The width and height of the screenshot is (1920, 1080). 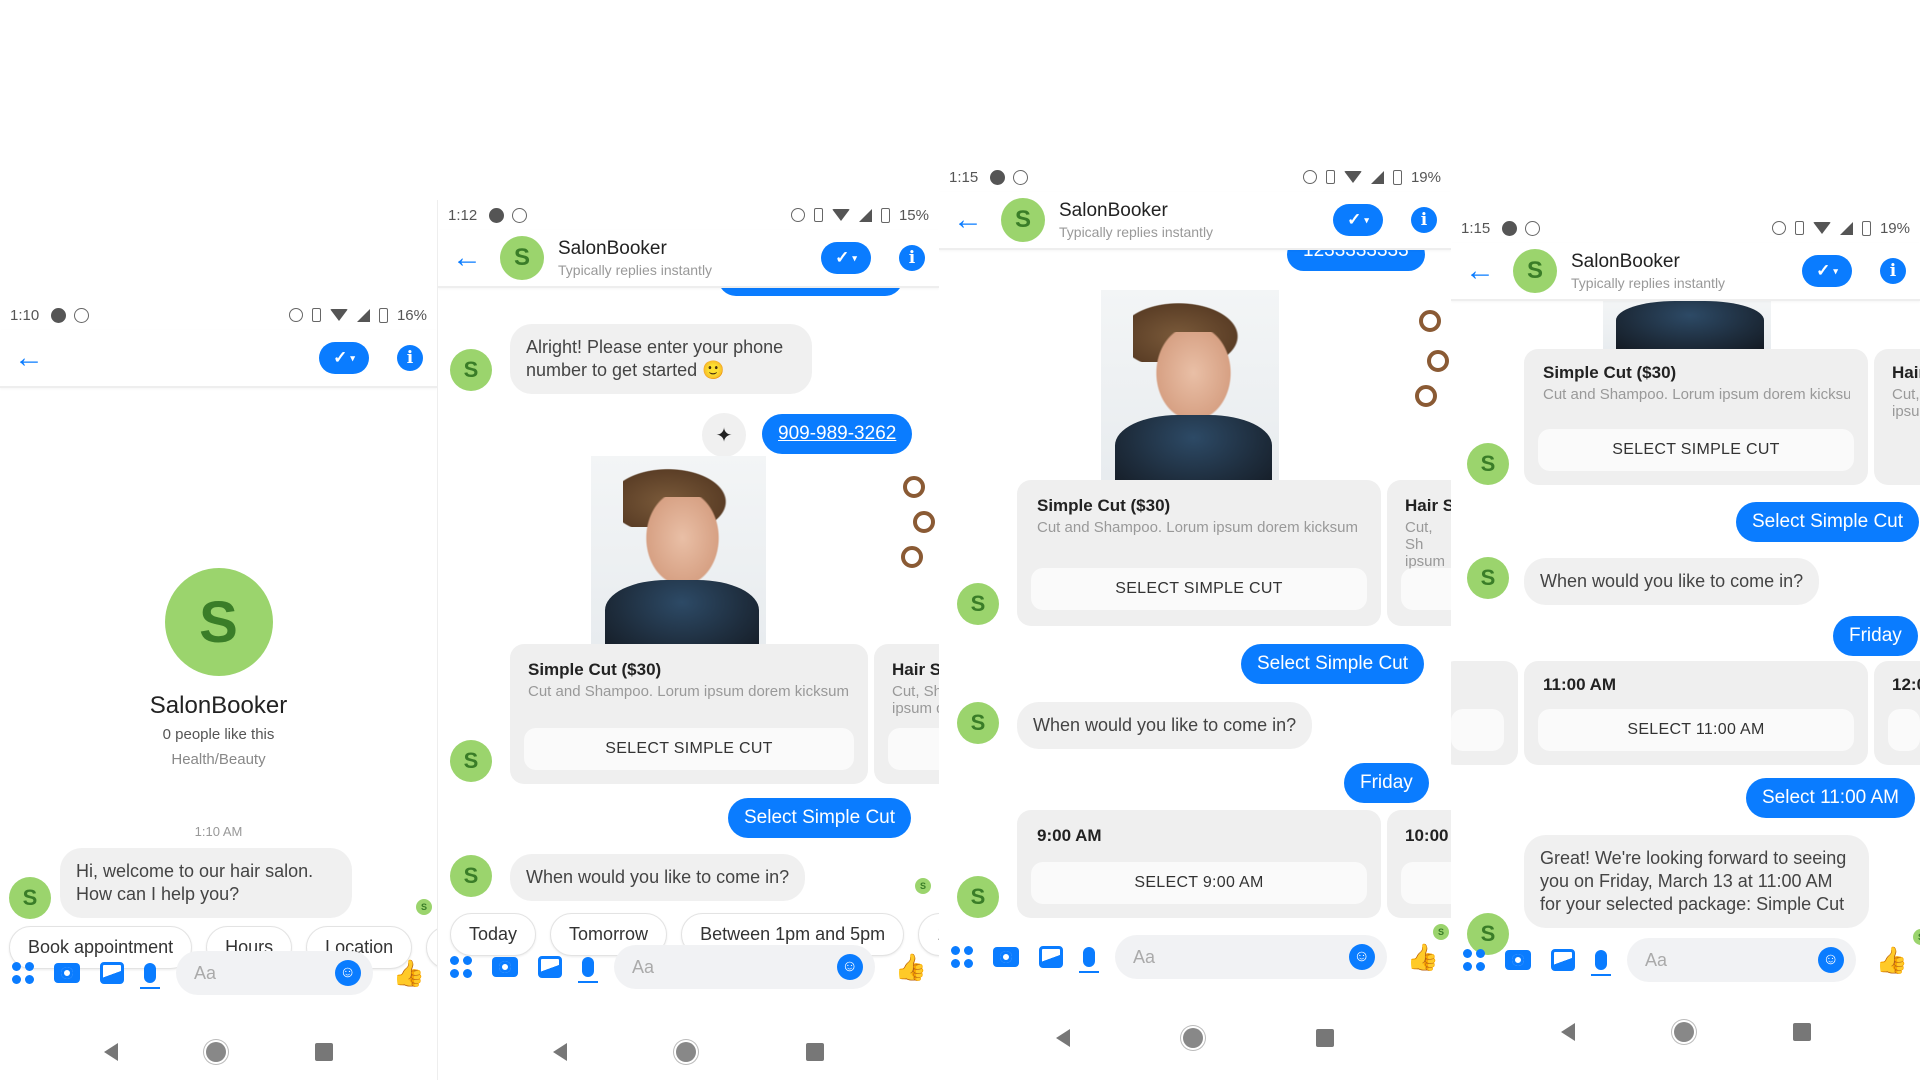 I want to click on card-title: 10:00, so click(x=1427, y=835).